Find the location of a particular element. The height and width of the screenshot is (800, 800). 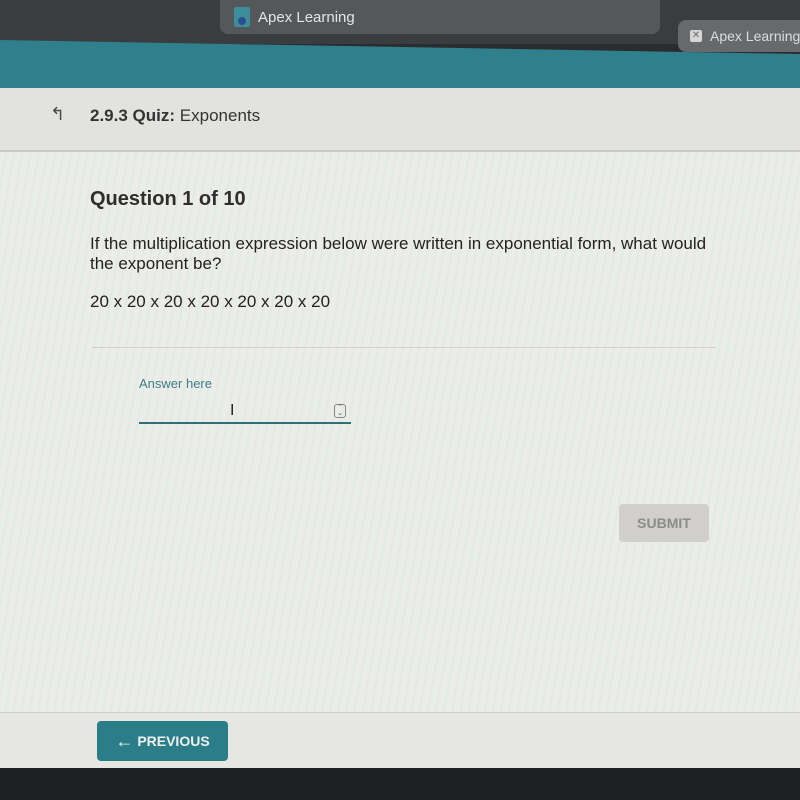

number-spinner-icon: ⌃ ⌄ is located at coordinates (340, 411).